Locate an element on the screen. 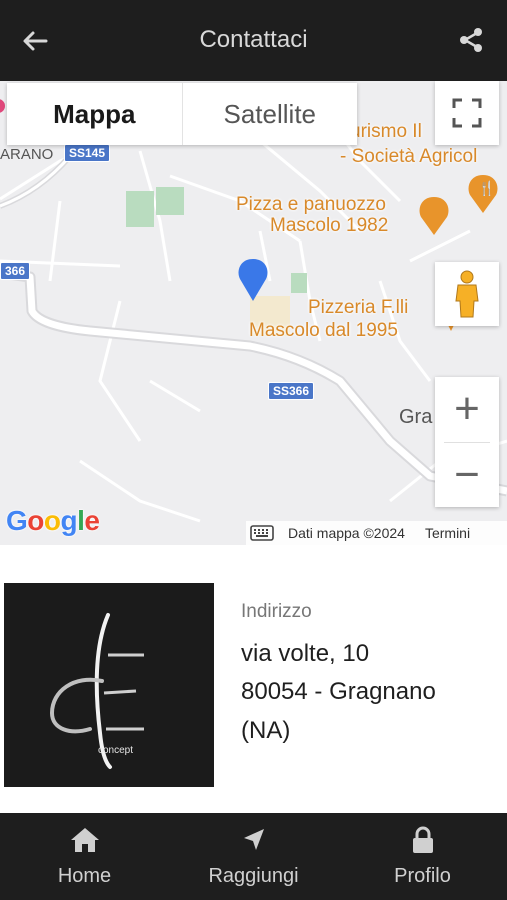  map-label-agriturismo-sub: - Società Agricol is located at coordinates (409, 156).